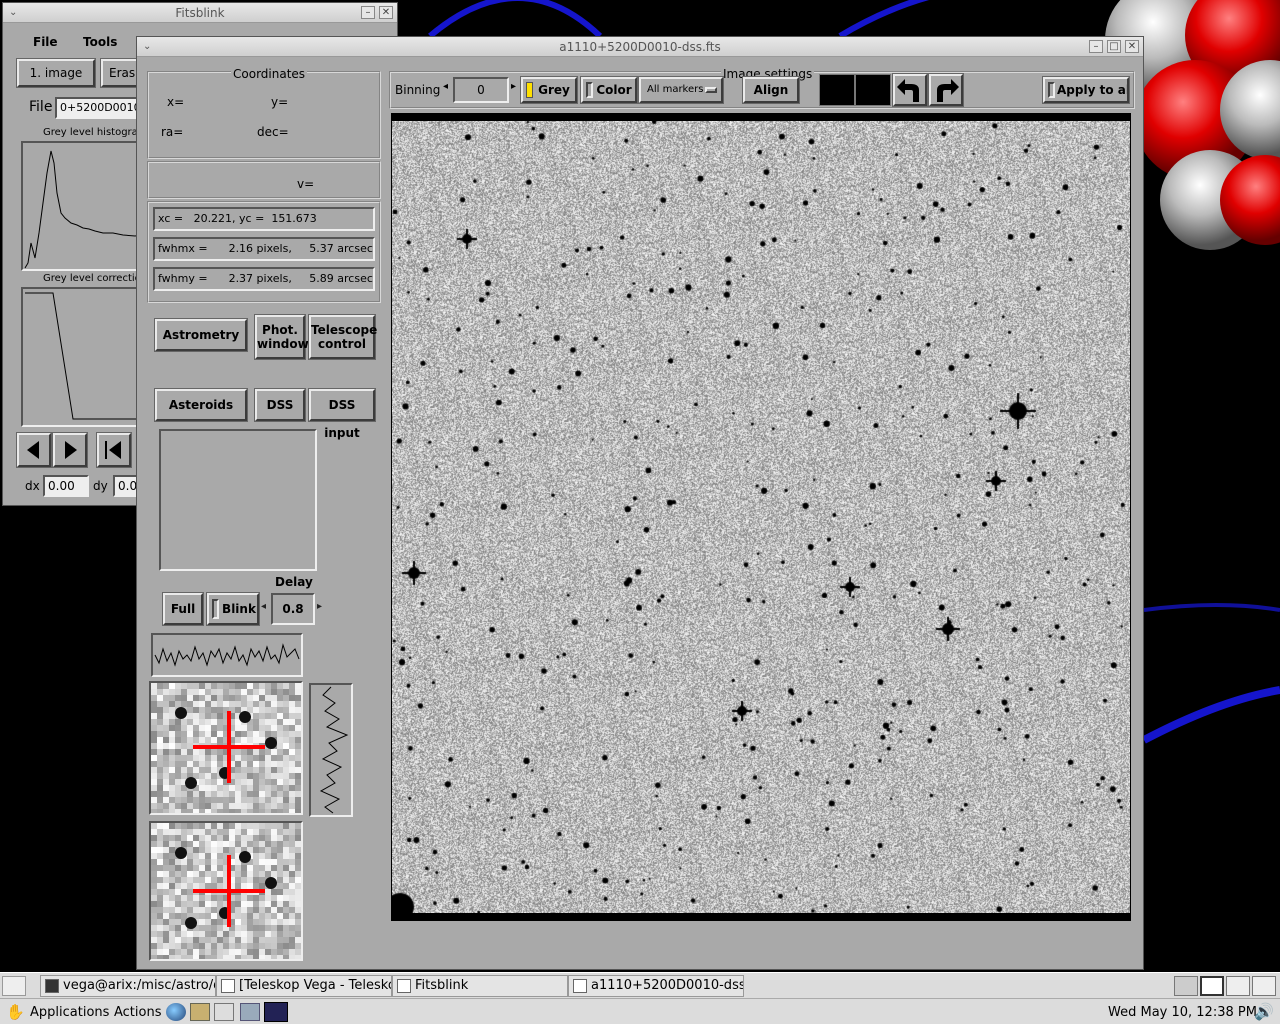 This screenshot has height=1024, width=1280. Describe the element at coordinates (513, 86) in the screenshot. I see `binning-increment-icon: ▸` at that location.